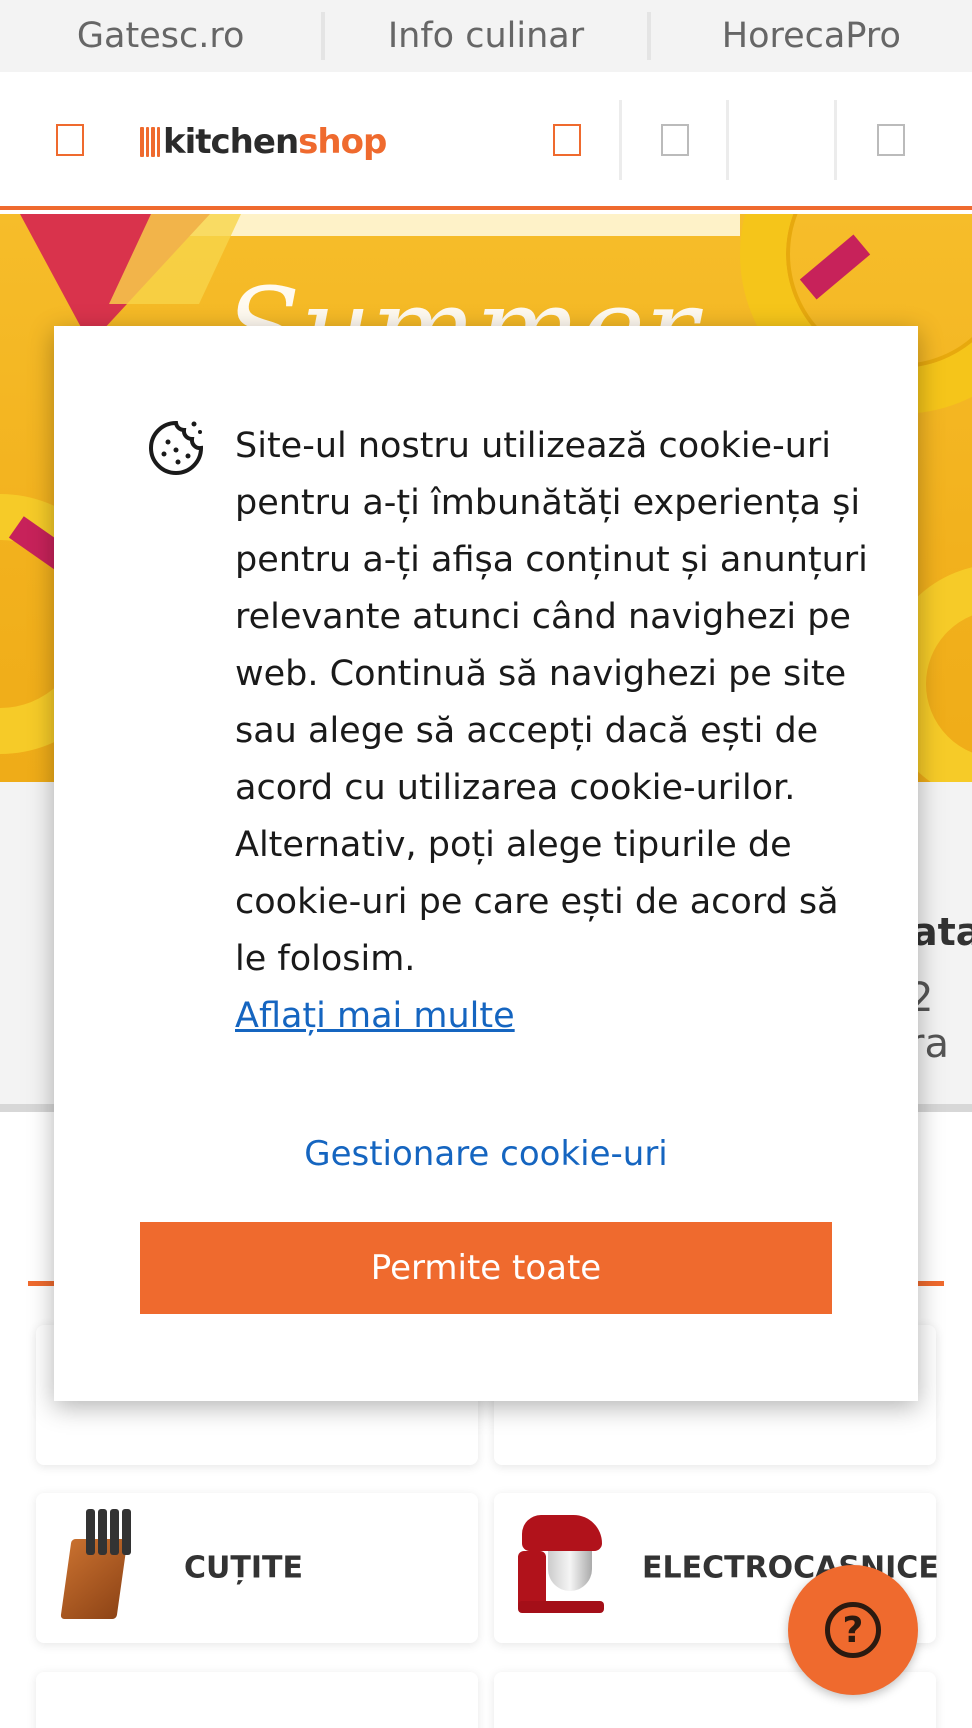 Image resolution: width=972 pixels, height=1728 pixels. What do you see at coordinates (375, 1016) in the screenshot?
I see `learn-more-link: Aflați mai multe` at bounding box center [375, 1016].